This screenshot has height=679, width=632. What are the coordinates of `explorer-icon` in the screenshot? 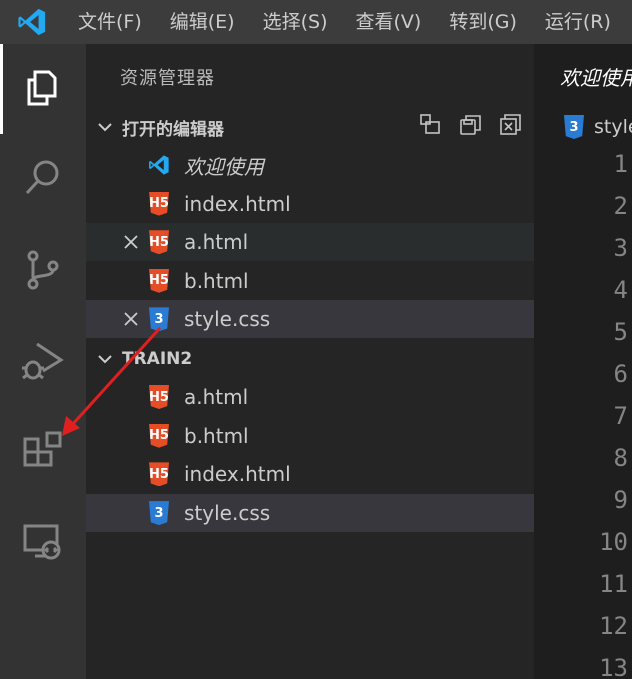 It's located at (43, 88).